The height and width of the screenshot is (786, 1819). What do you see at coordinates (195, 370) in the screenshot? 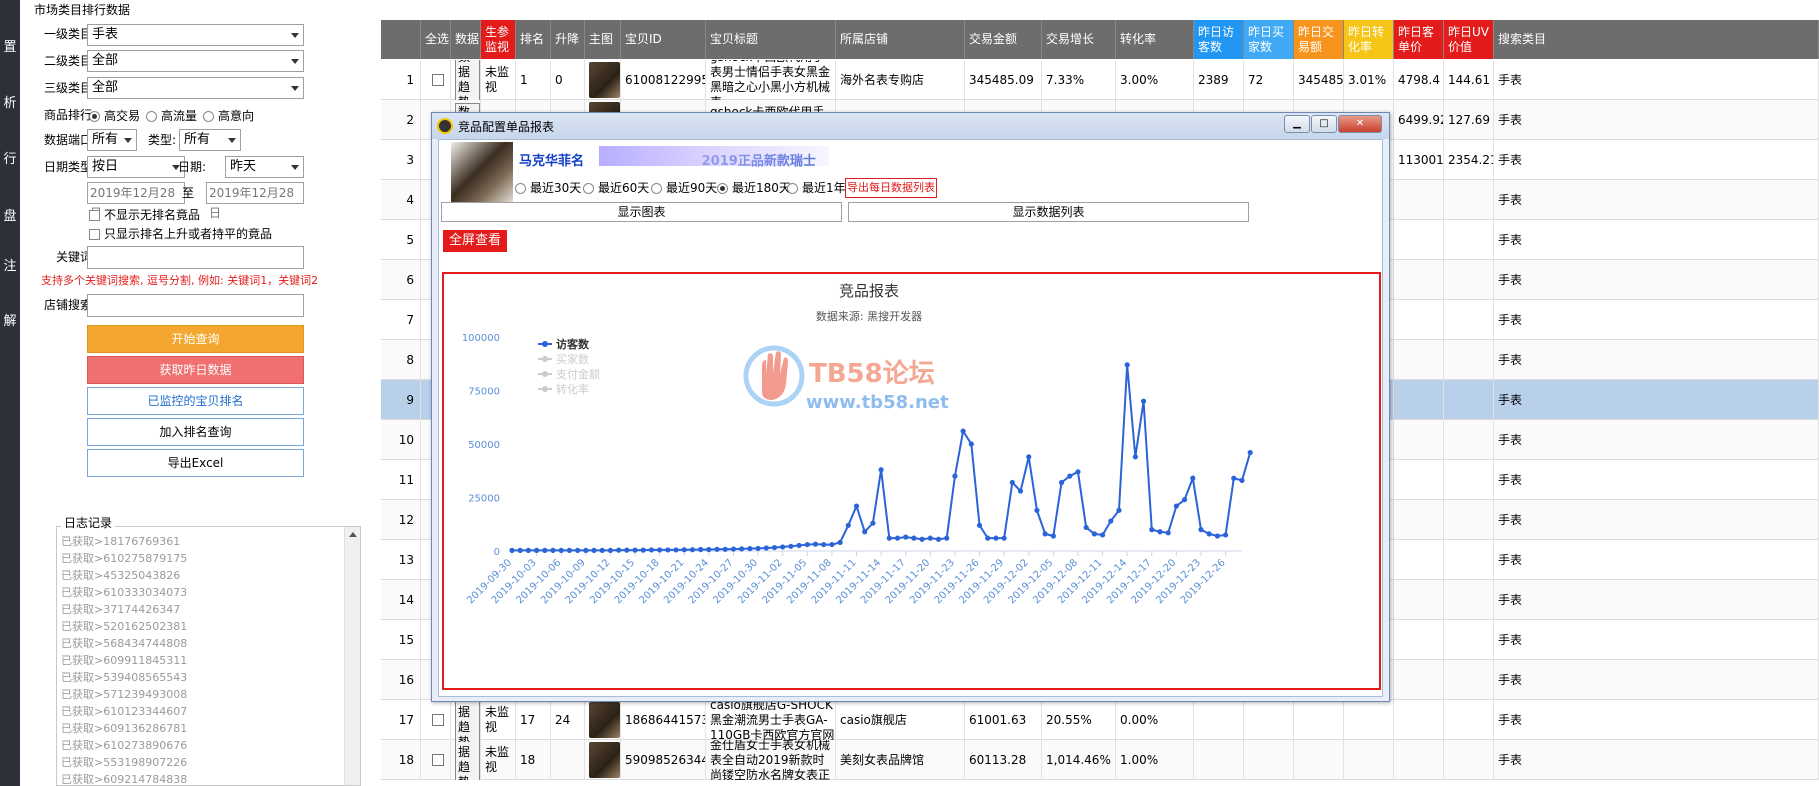
I see `fetch-yesterday-button: 获取昨日数据` at bounding box center [195, 370].